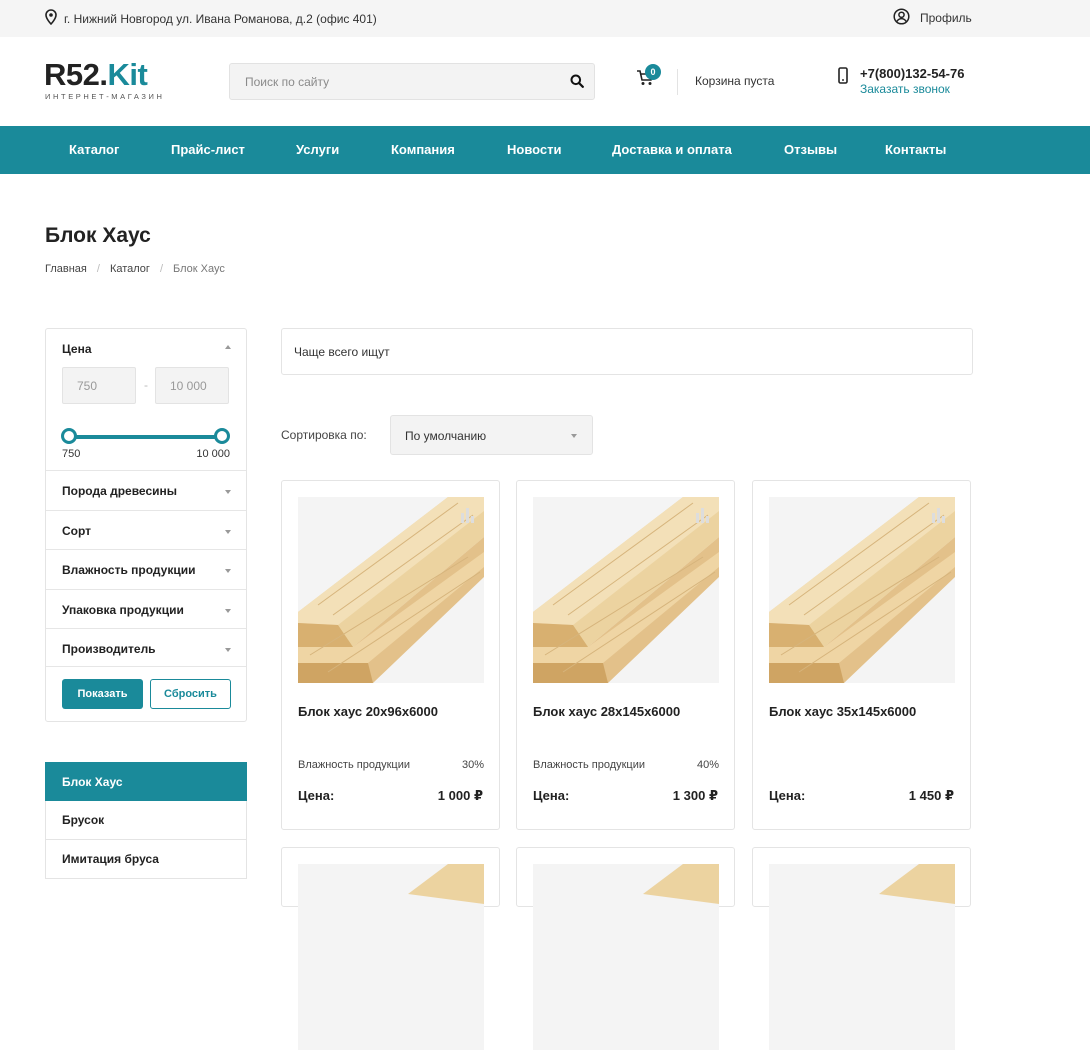 The width and height of the screenshot is (1090, 1050). I want to click on location-icon, so click(51, 18).